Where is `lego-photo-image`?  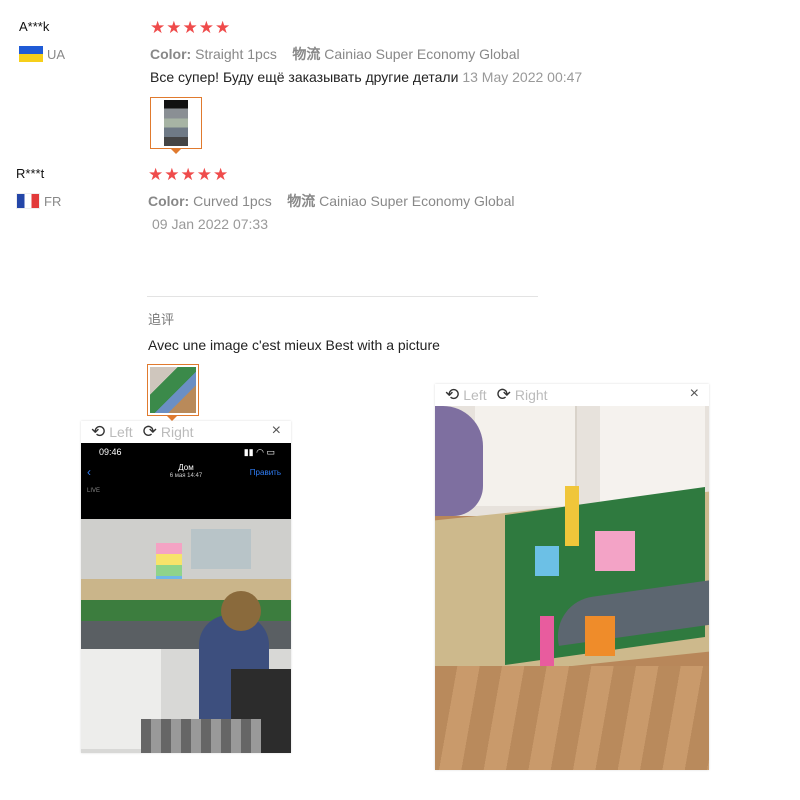 lego-photo-image is located at coordinates (173, 390).